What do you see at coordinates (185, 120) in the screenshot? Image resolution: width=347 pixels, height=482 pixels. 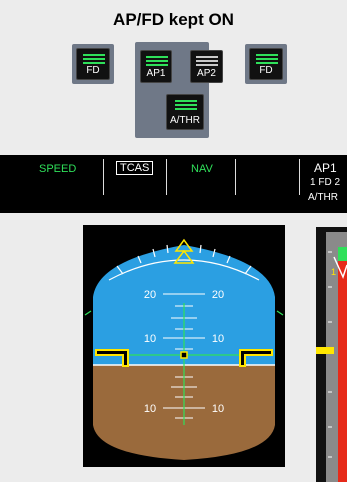 I see `athr-label: A/THR` at bounding box center [185, 120].